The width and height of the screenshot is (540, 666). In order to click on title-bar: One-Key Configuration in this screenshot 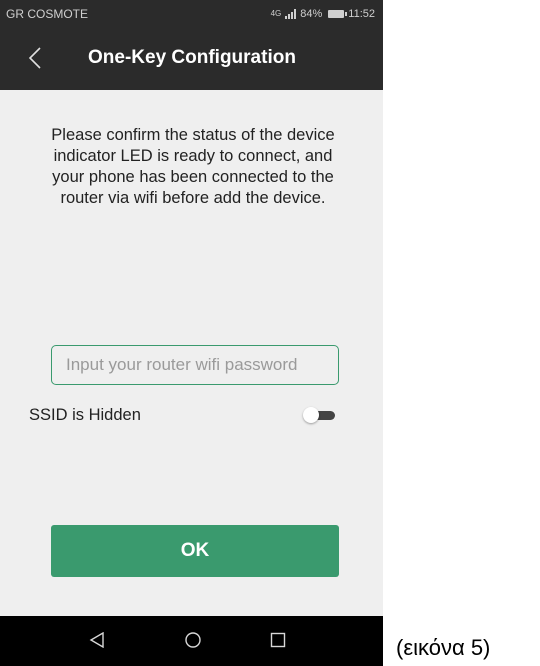, I will do `click(191, 58)`.